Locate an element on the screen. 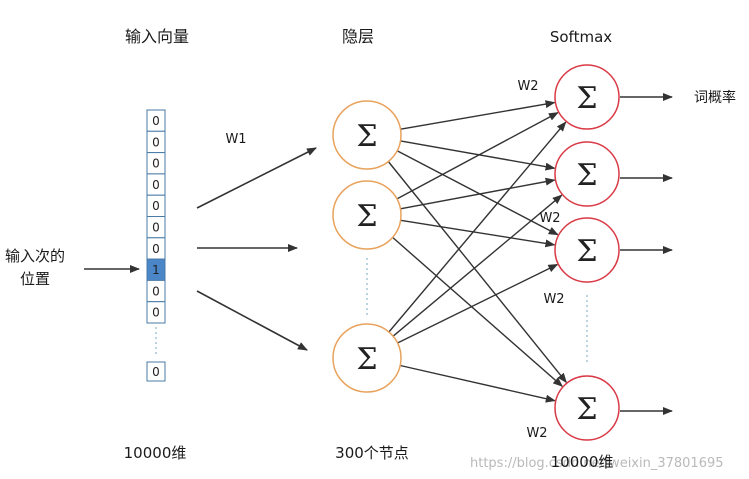 The image size is (749, 479). w2-label-1: W2 is located at coordinates (527, 86).